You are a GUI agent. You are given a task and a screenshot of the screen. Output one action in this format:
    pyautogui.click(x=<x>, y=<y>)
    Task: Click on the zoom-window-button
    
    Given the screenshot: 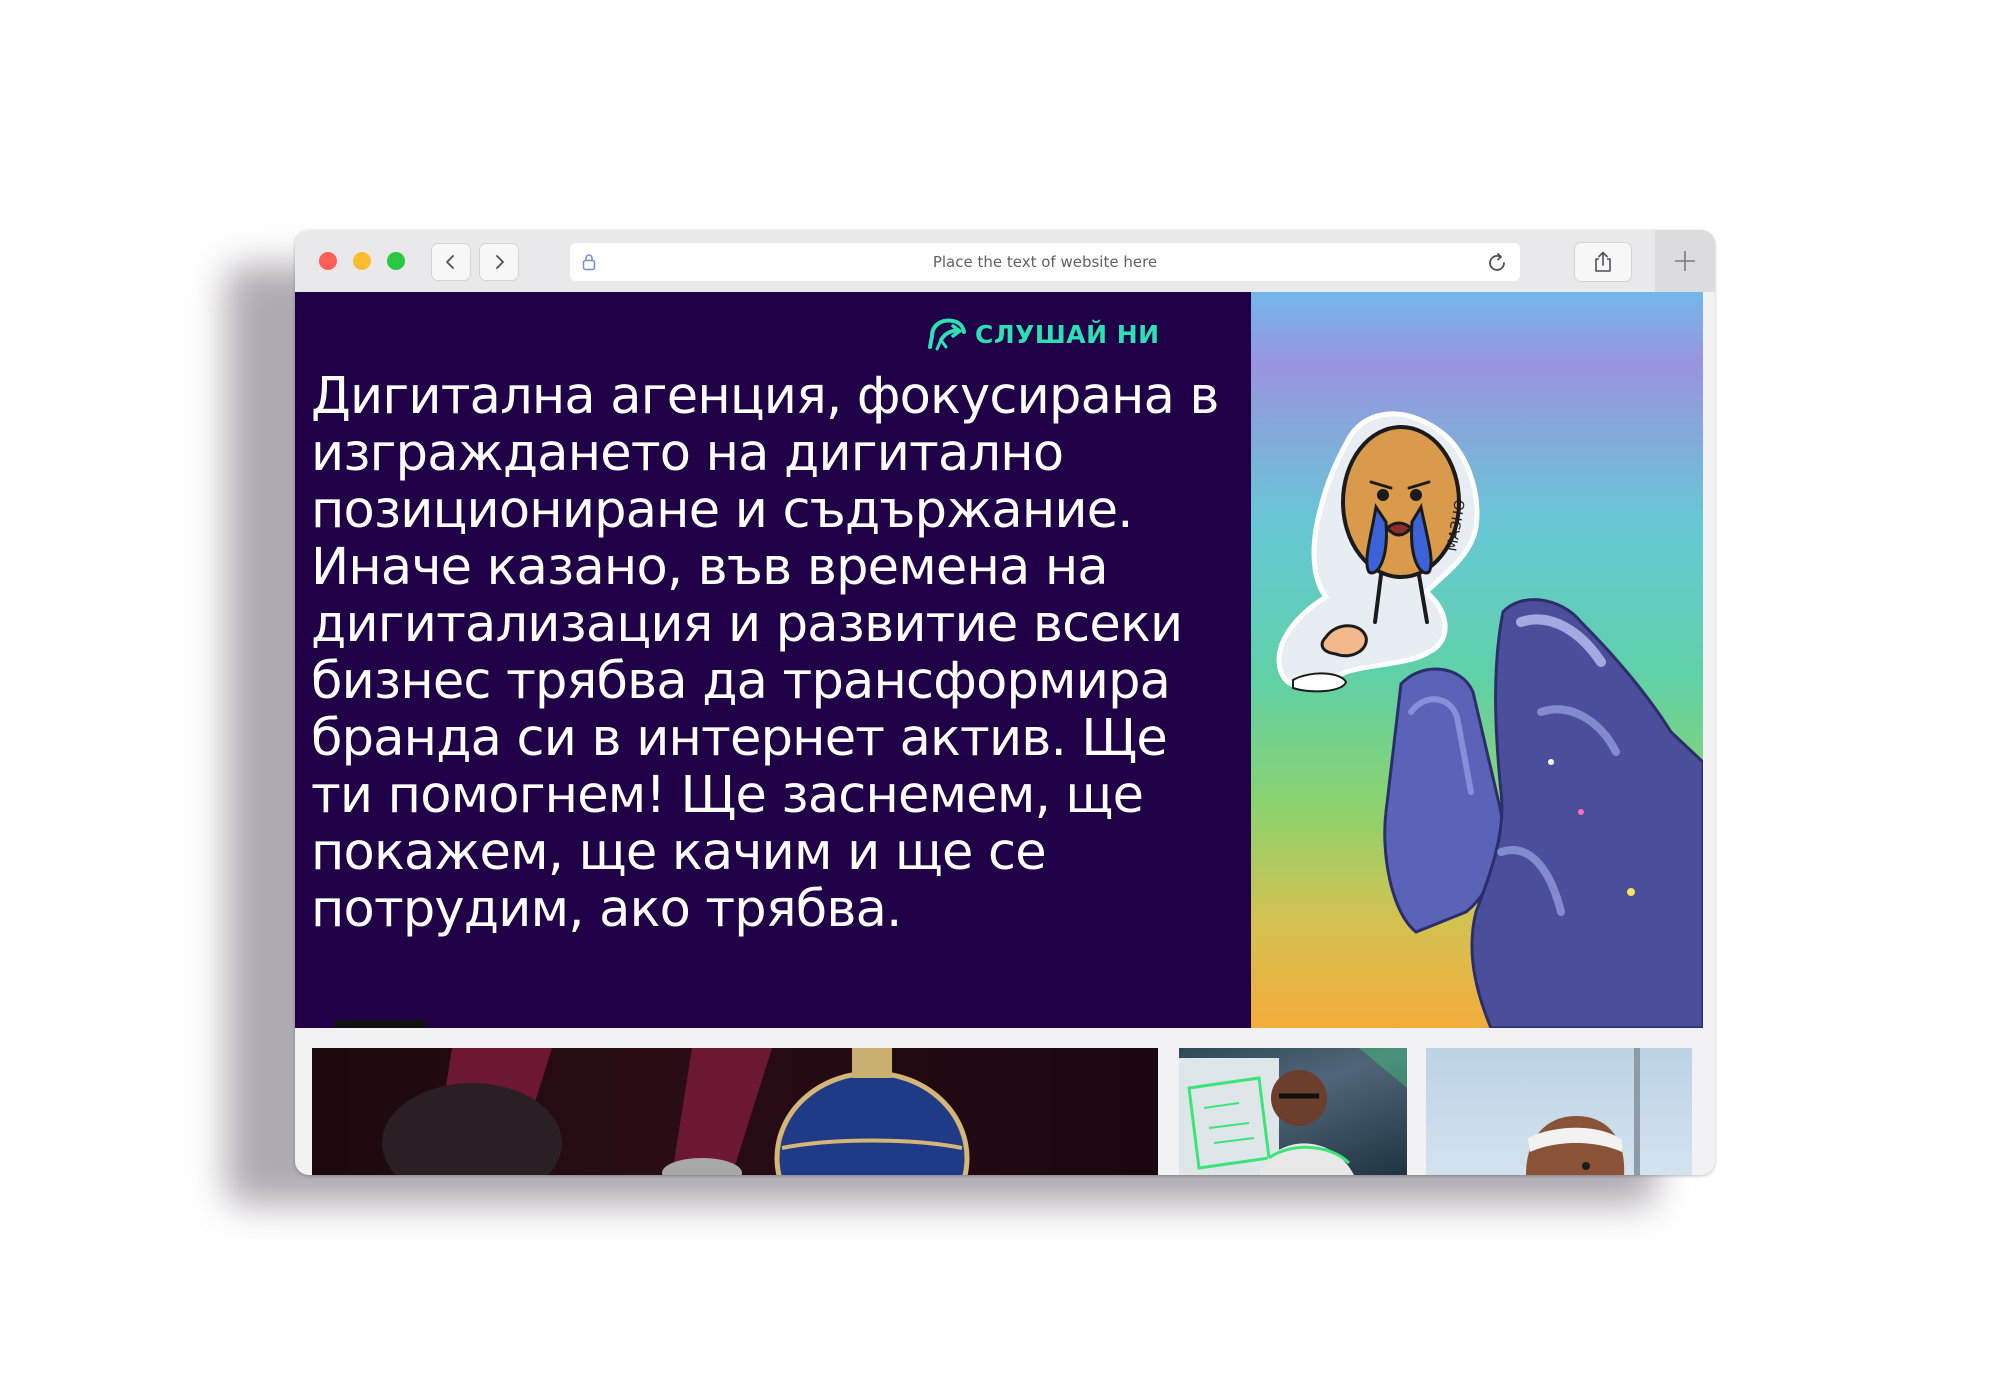 What is the action you would take?
    pyautogui.click(x=396, y=261)
    